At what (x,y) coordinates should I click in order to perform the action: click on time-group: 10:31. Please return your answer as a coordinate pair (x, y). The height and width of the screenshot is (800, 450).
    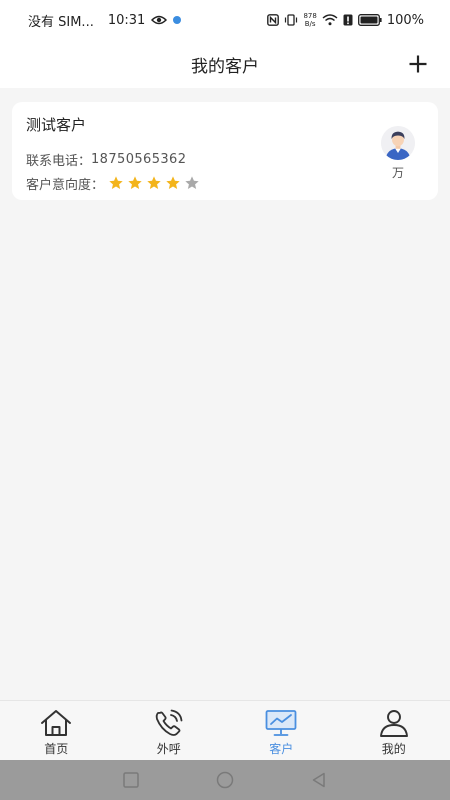
    Looking at the image, I should click on (144, 20).